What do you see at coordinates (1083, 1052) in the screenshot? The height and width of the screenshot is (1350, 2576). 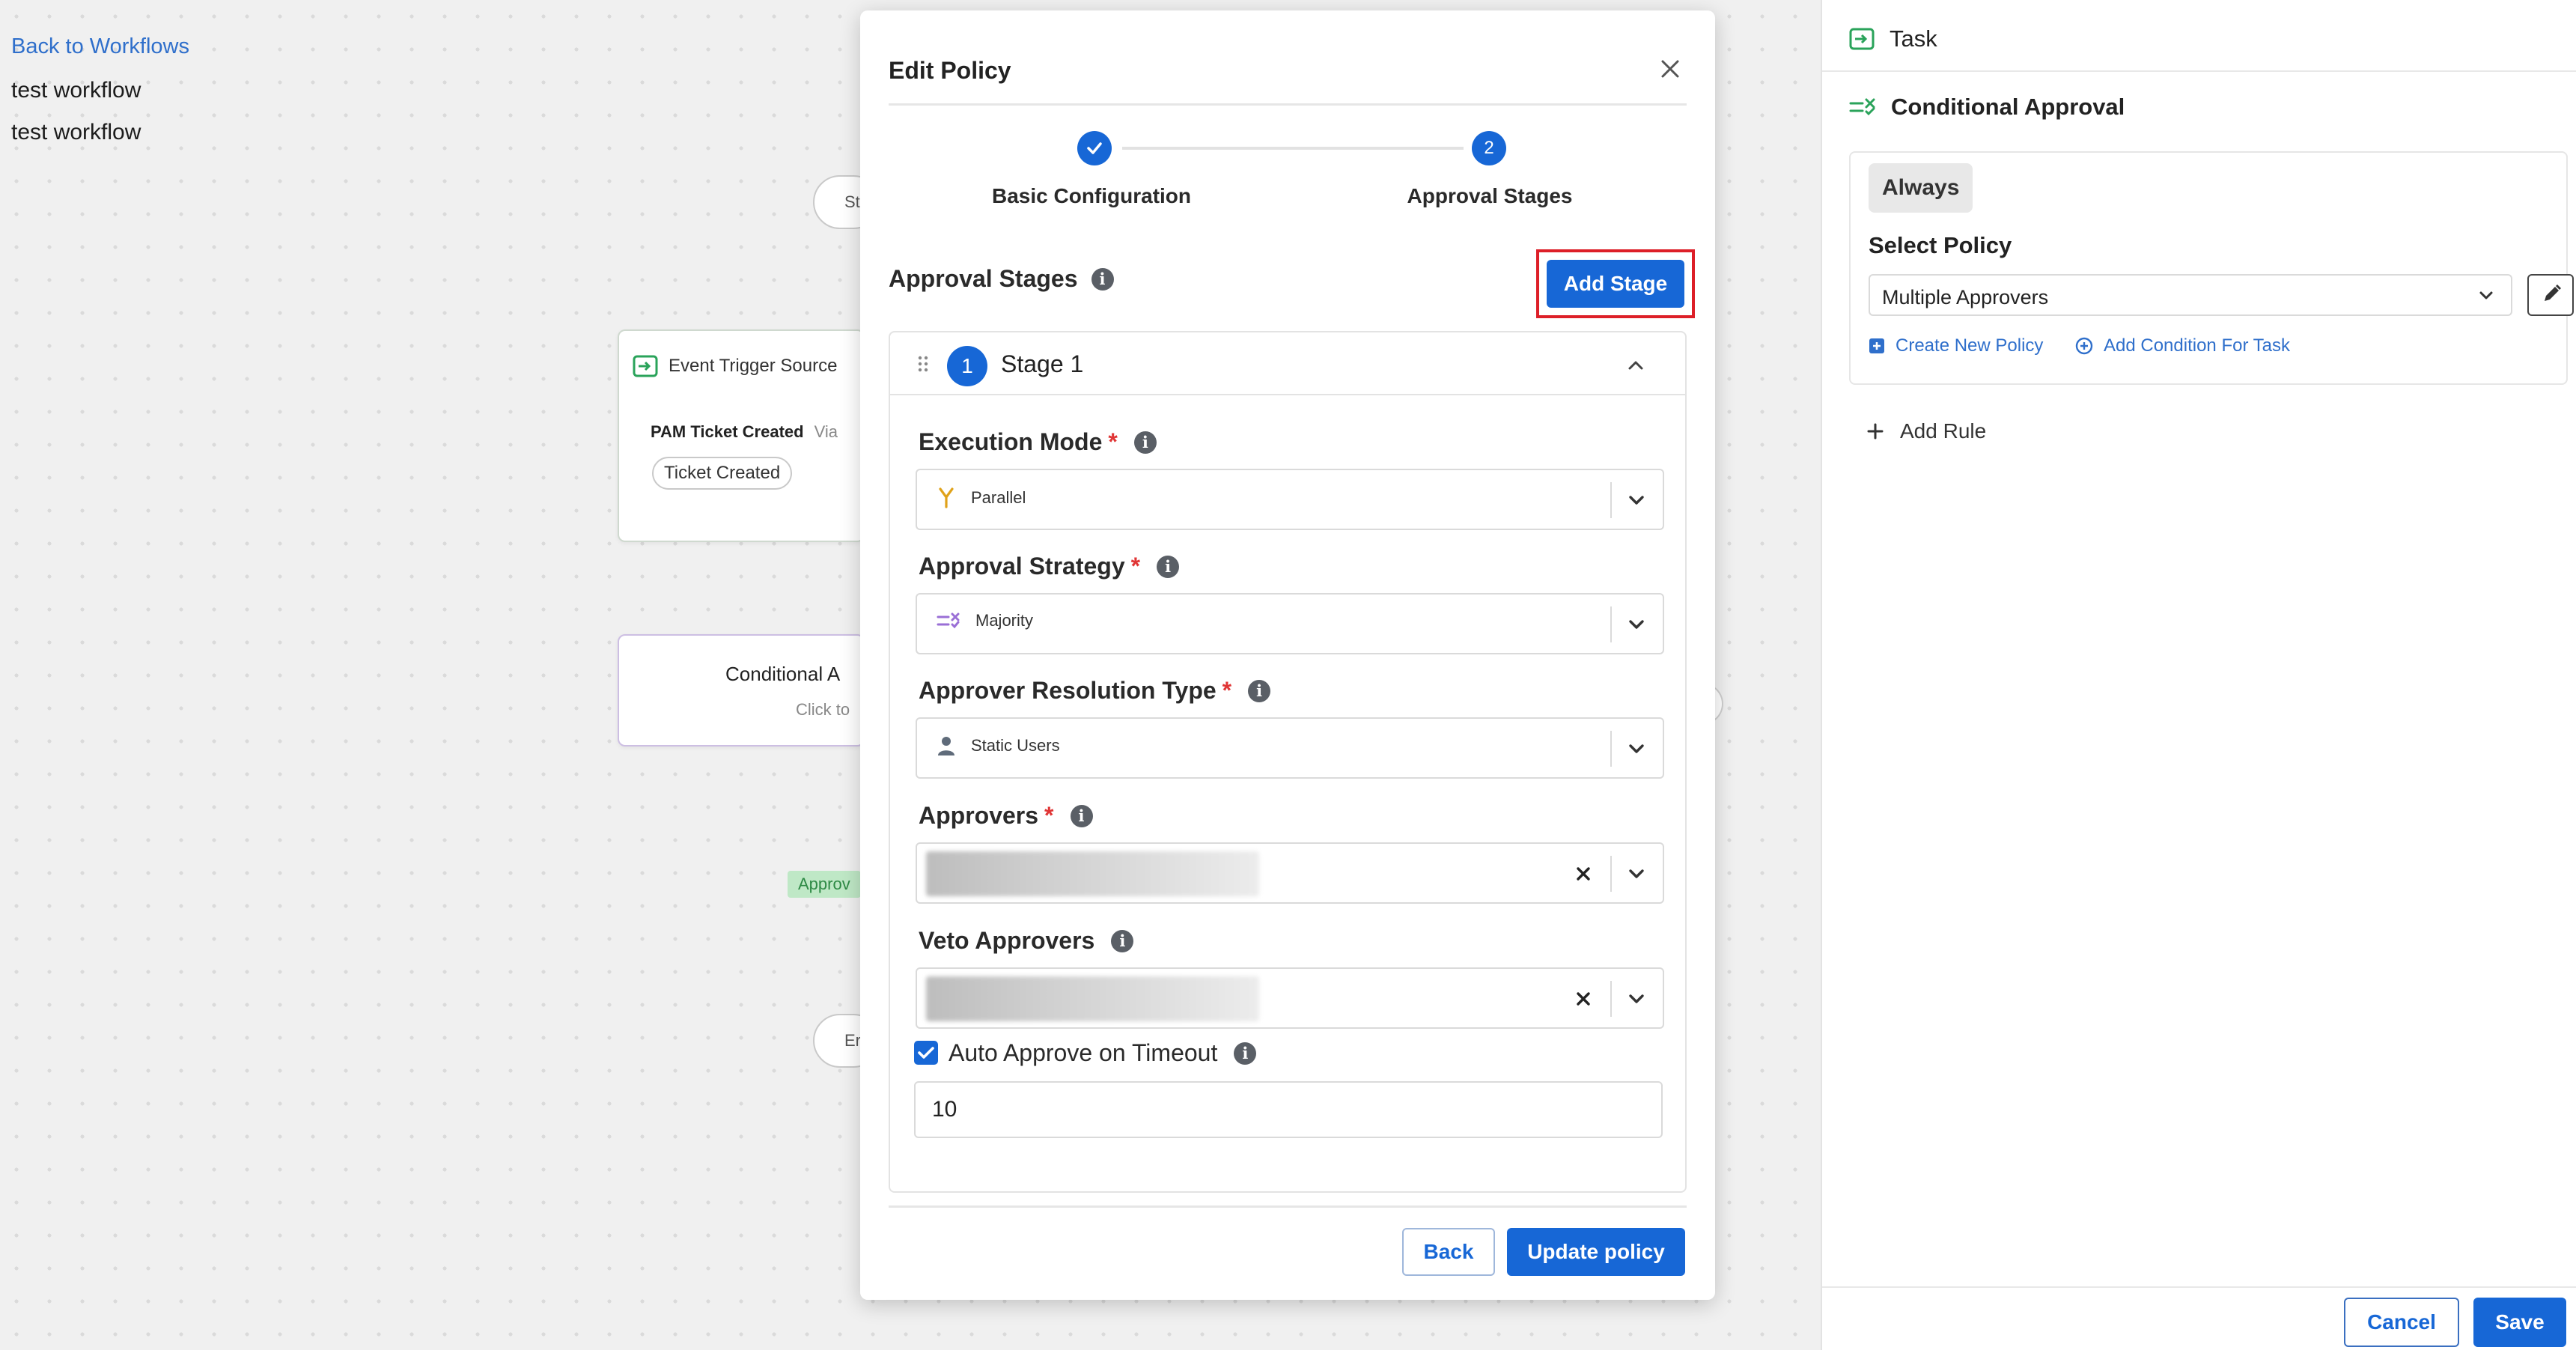 I see `auto-approve-text: Auto Approve on Timeout` at bounding box center [1083, 1052].